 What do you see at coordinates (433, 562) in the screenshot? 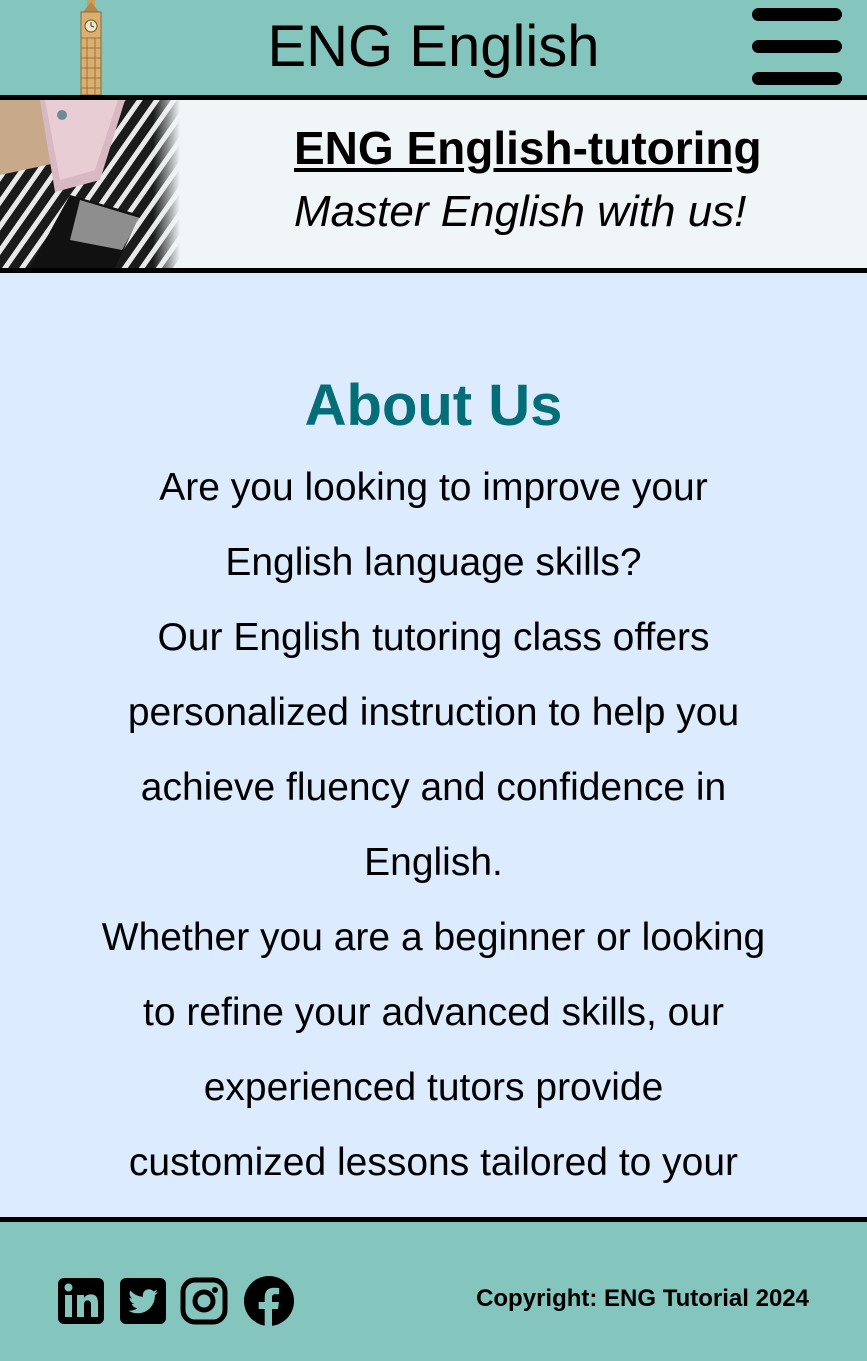
I see `about-line: English language skills?` at bounding box center [433, 562].